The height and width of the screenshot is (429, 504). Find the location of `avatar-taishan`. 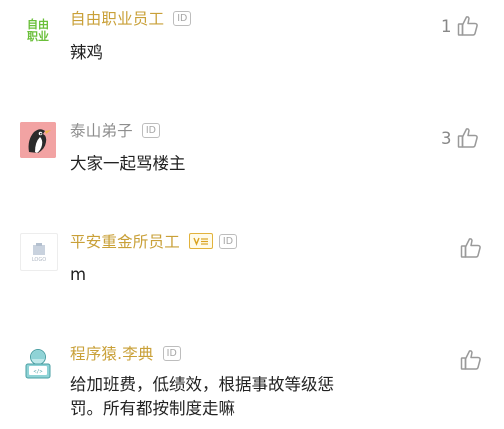

avatar-taishan is located at coordinates (38, 140).